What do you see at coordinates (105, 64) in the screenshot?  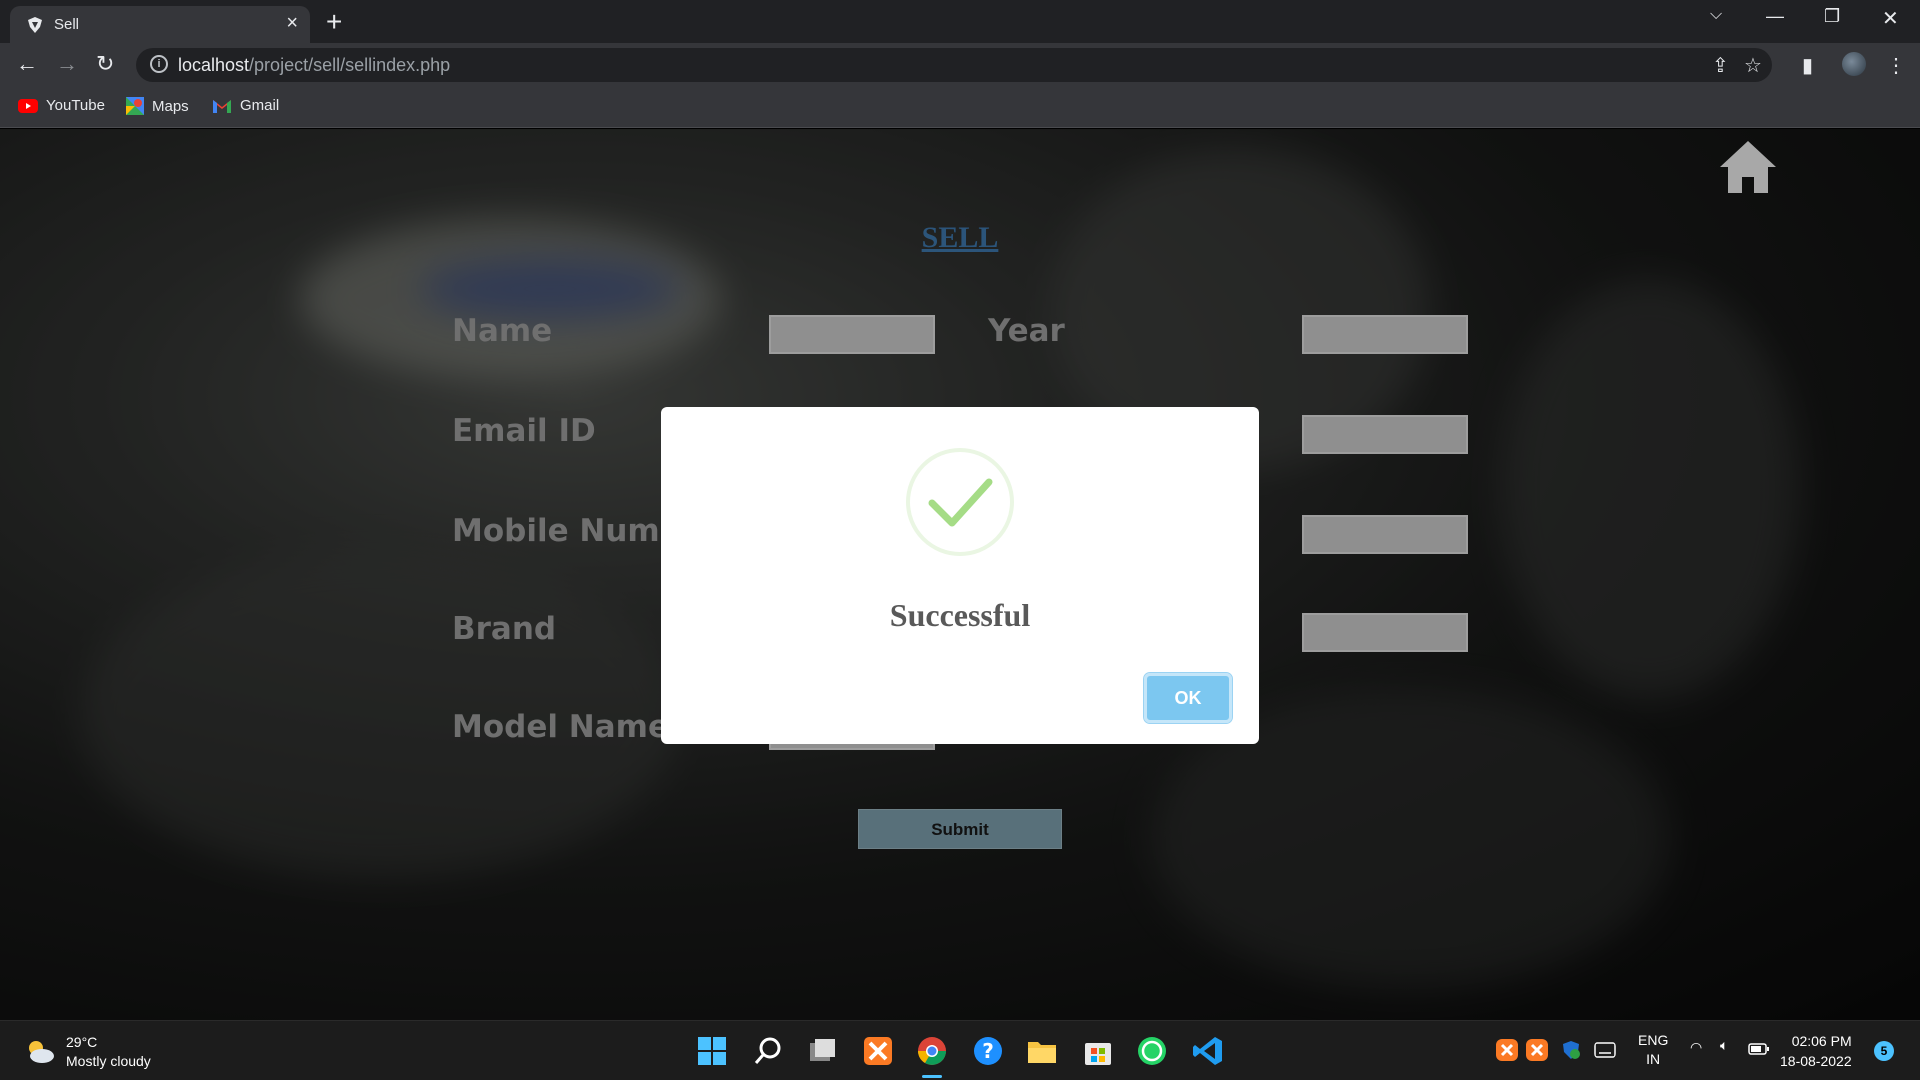 I see `reload-icon: ↻` at bounding box center [105, 64].